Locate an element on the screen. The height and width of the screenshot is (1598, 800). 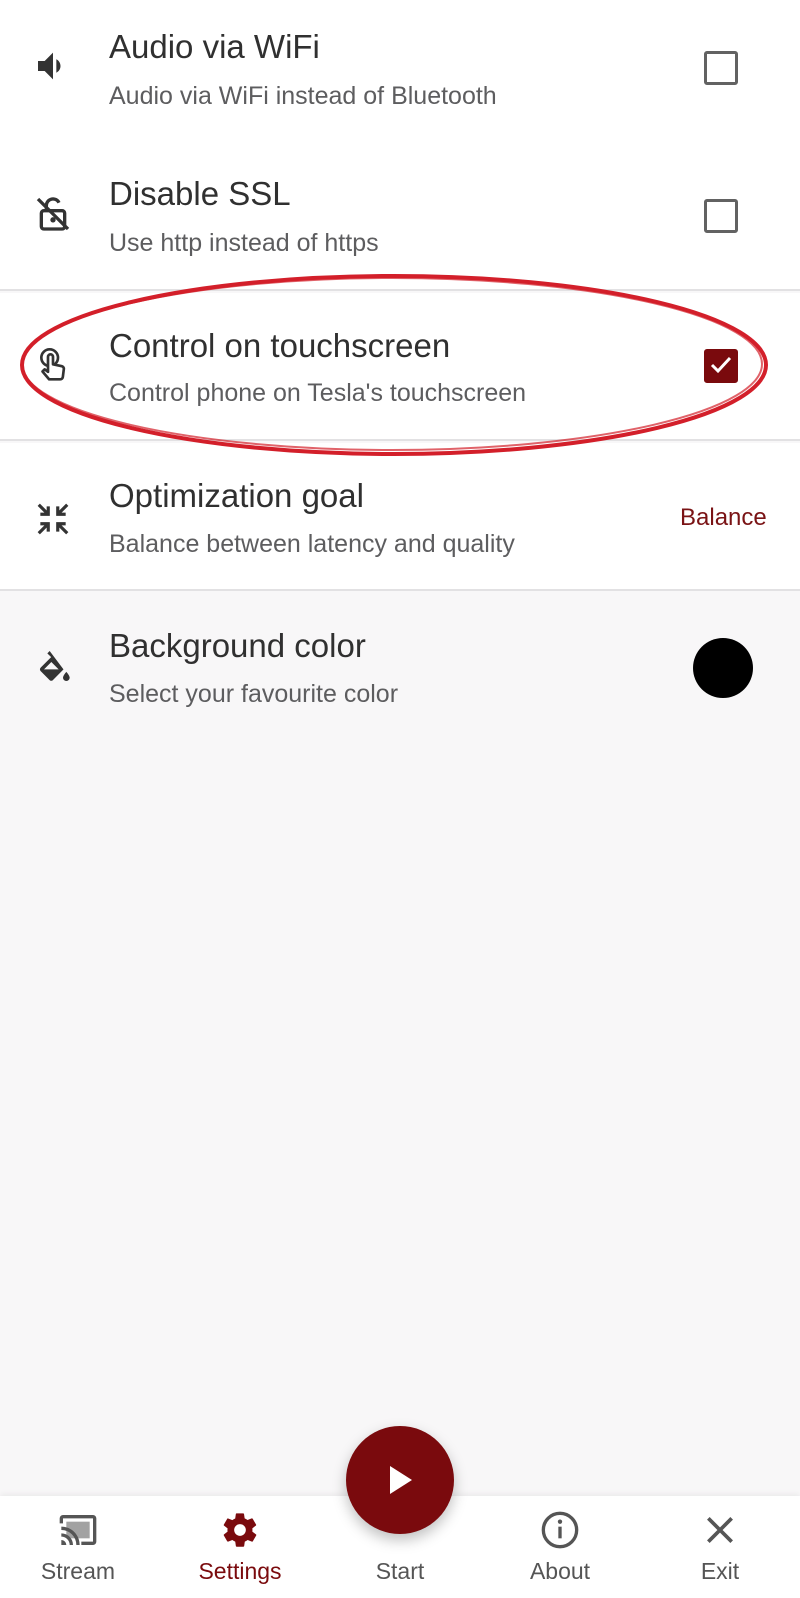
checkmark-icon is located at coordinates (721, 365).